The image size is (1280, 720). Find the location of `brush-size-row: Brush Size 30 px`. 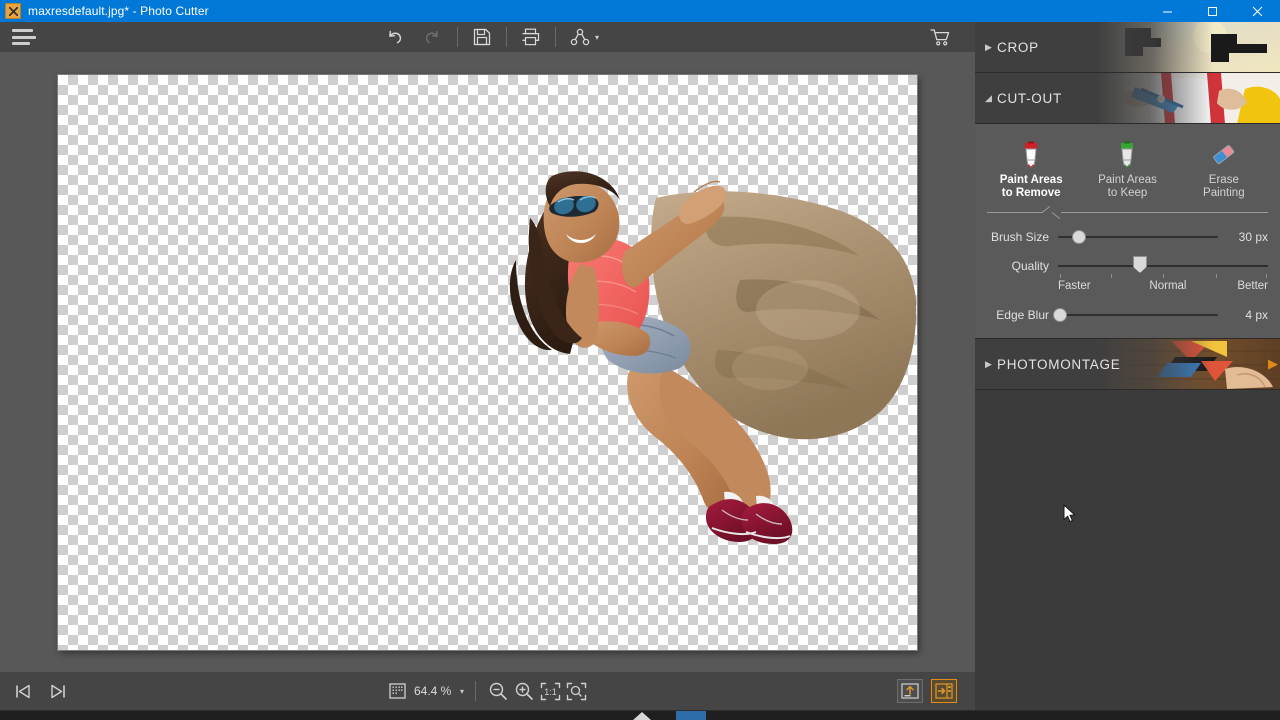

brush-size-row: Brush Size 30 px is located at coordinates (1127, 237).